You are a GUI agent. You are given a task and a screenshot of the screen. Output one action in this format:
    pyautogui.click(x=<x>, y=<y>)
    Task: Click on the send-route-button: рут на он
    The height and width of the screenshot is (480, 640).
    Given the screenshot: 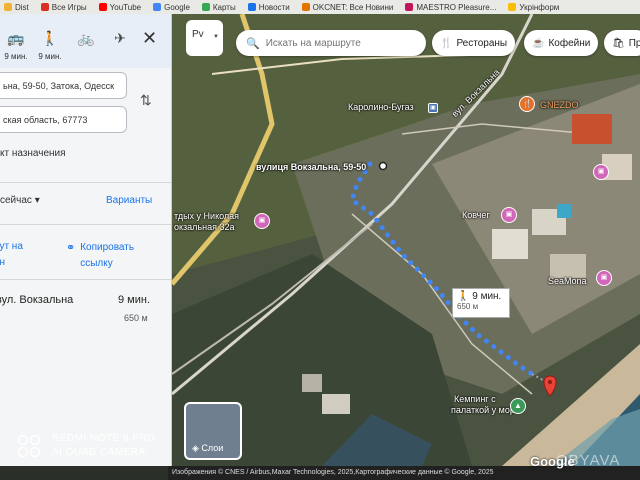 What is the action you would take?
    pyautogui.click(x=11, y=255)
    